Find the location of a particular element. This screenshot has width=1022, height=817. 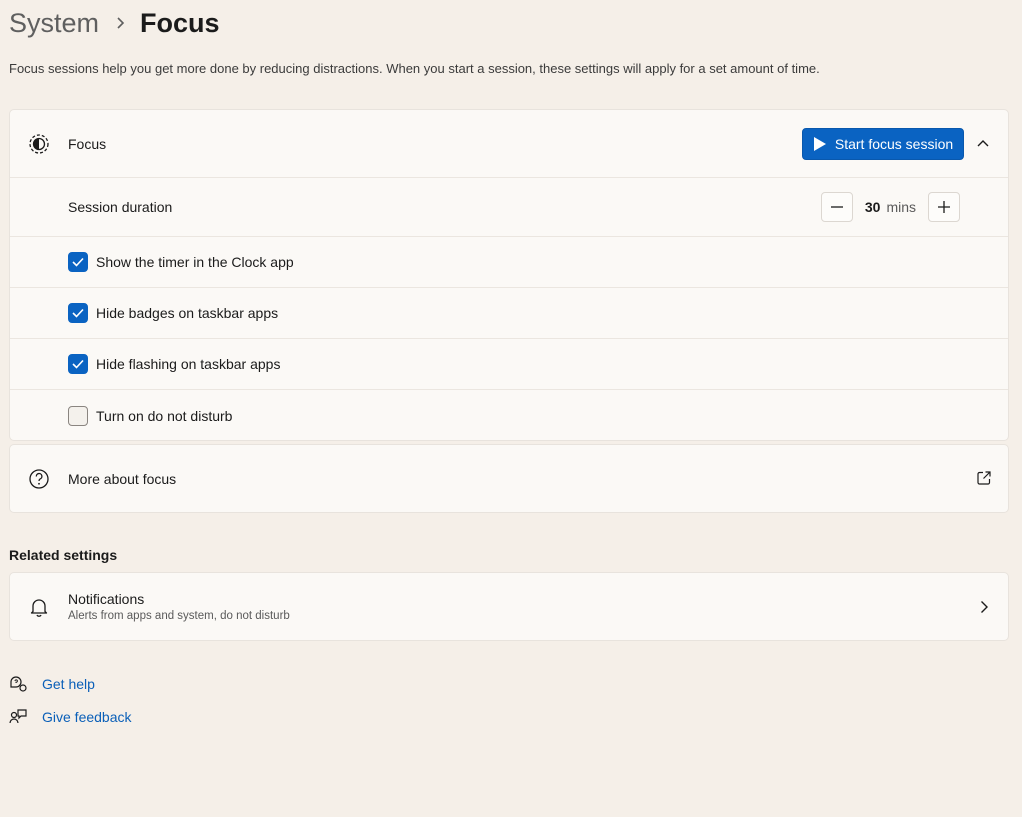

external-link-icon is located at coordinates (984, 478).